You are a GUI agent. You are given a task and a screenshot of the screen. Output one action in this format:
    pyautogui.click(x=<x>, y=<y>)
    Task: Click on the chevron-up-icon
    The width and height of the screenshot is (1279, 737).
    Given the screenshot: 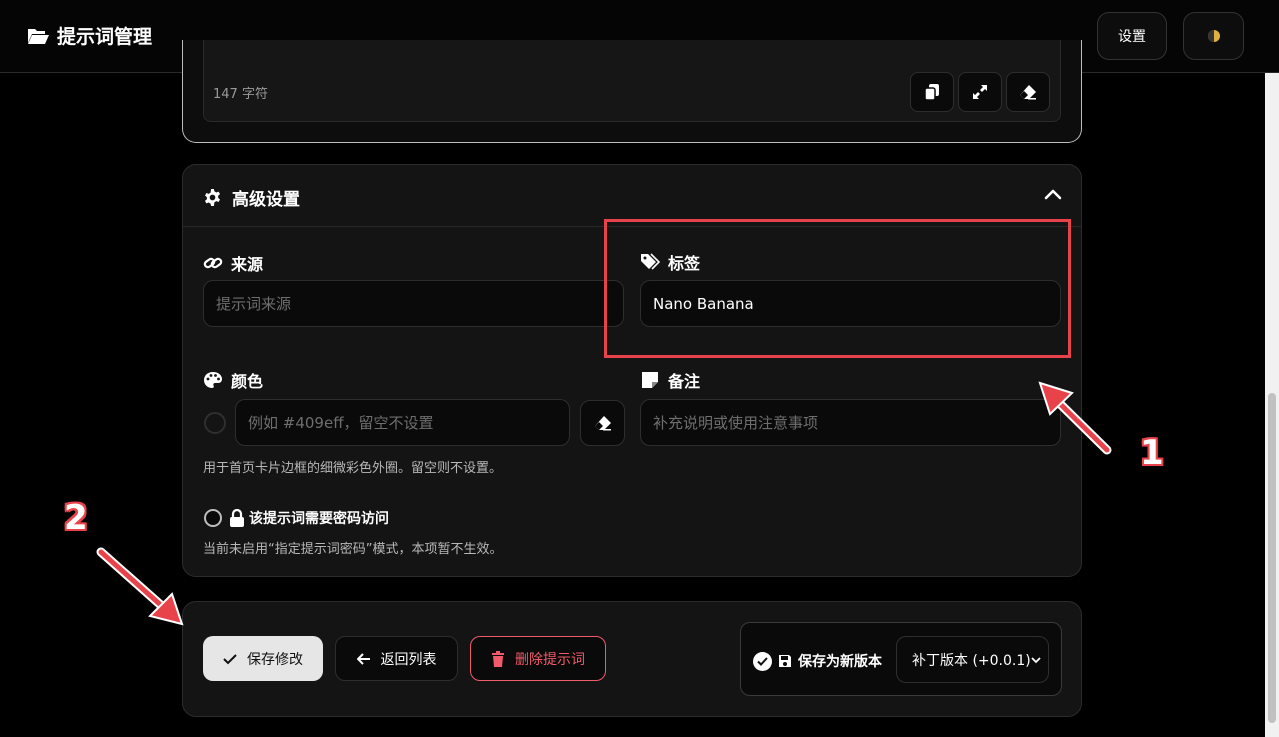 What is the action you would take?
    pyautogui.click(x=1053, y=195)
    